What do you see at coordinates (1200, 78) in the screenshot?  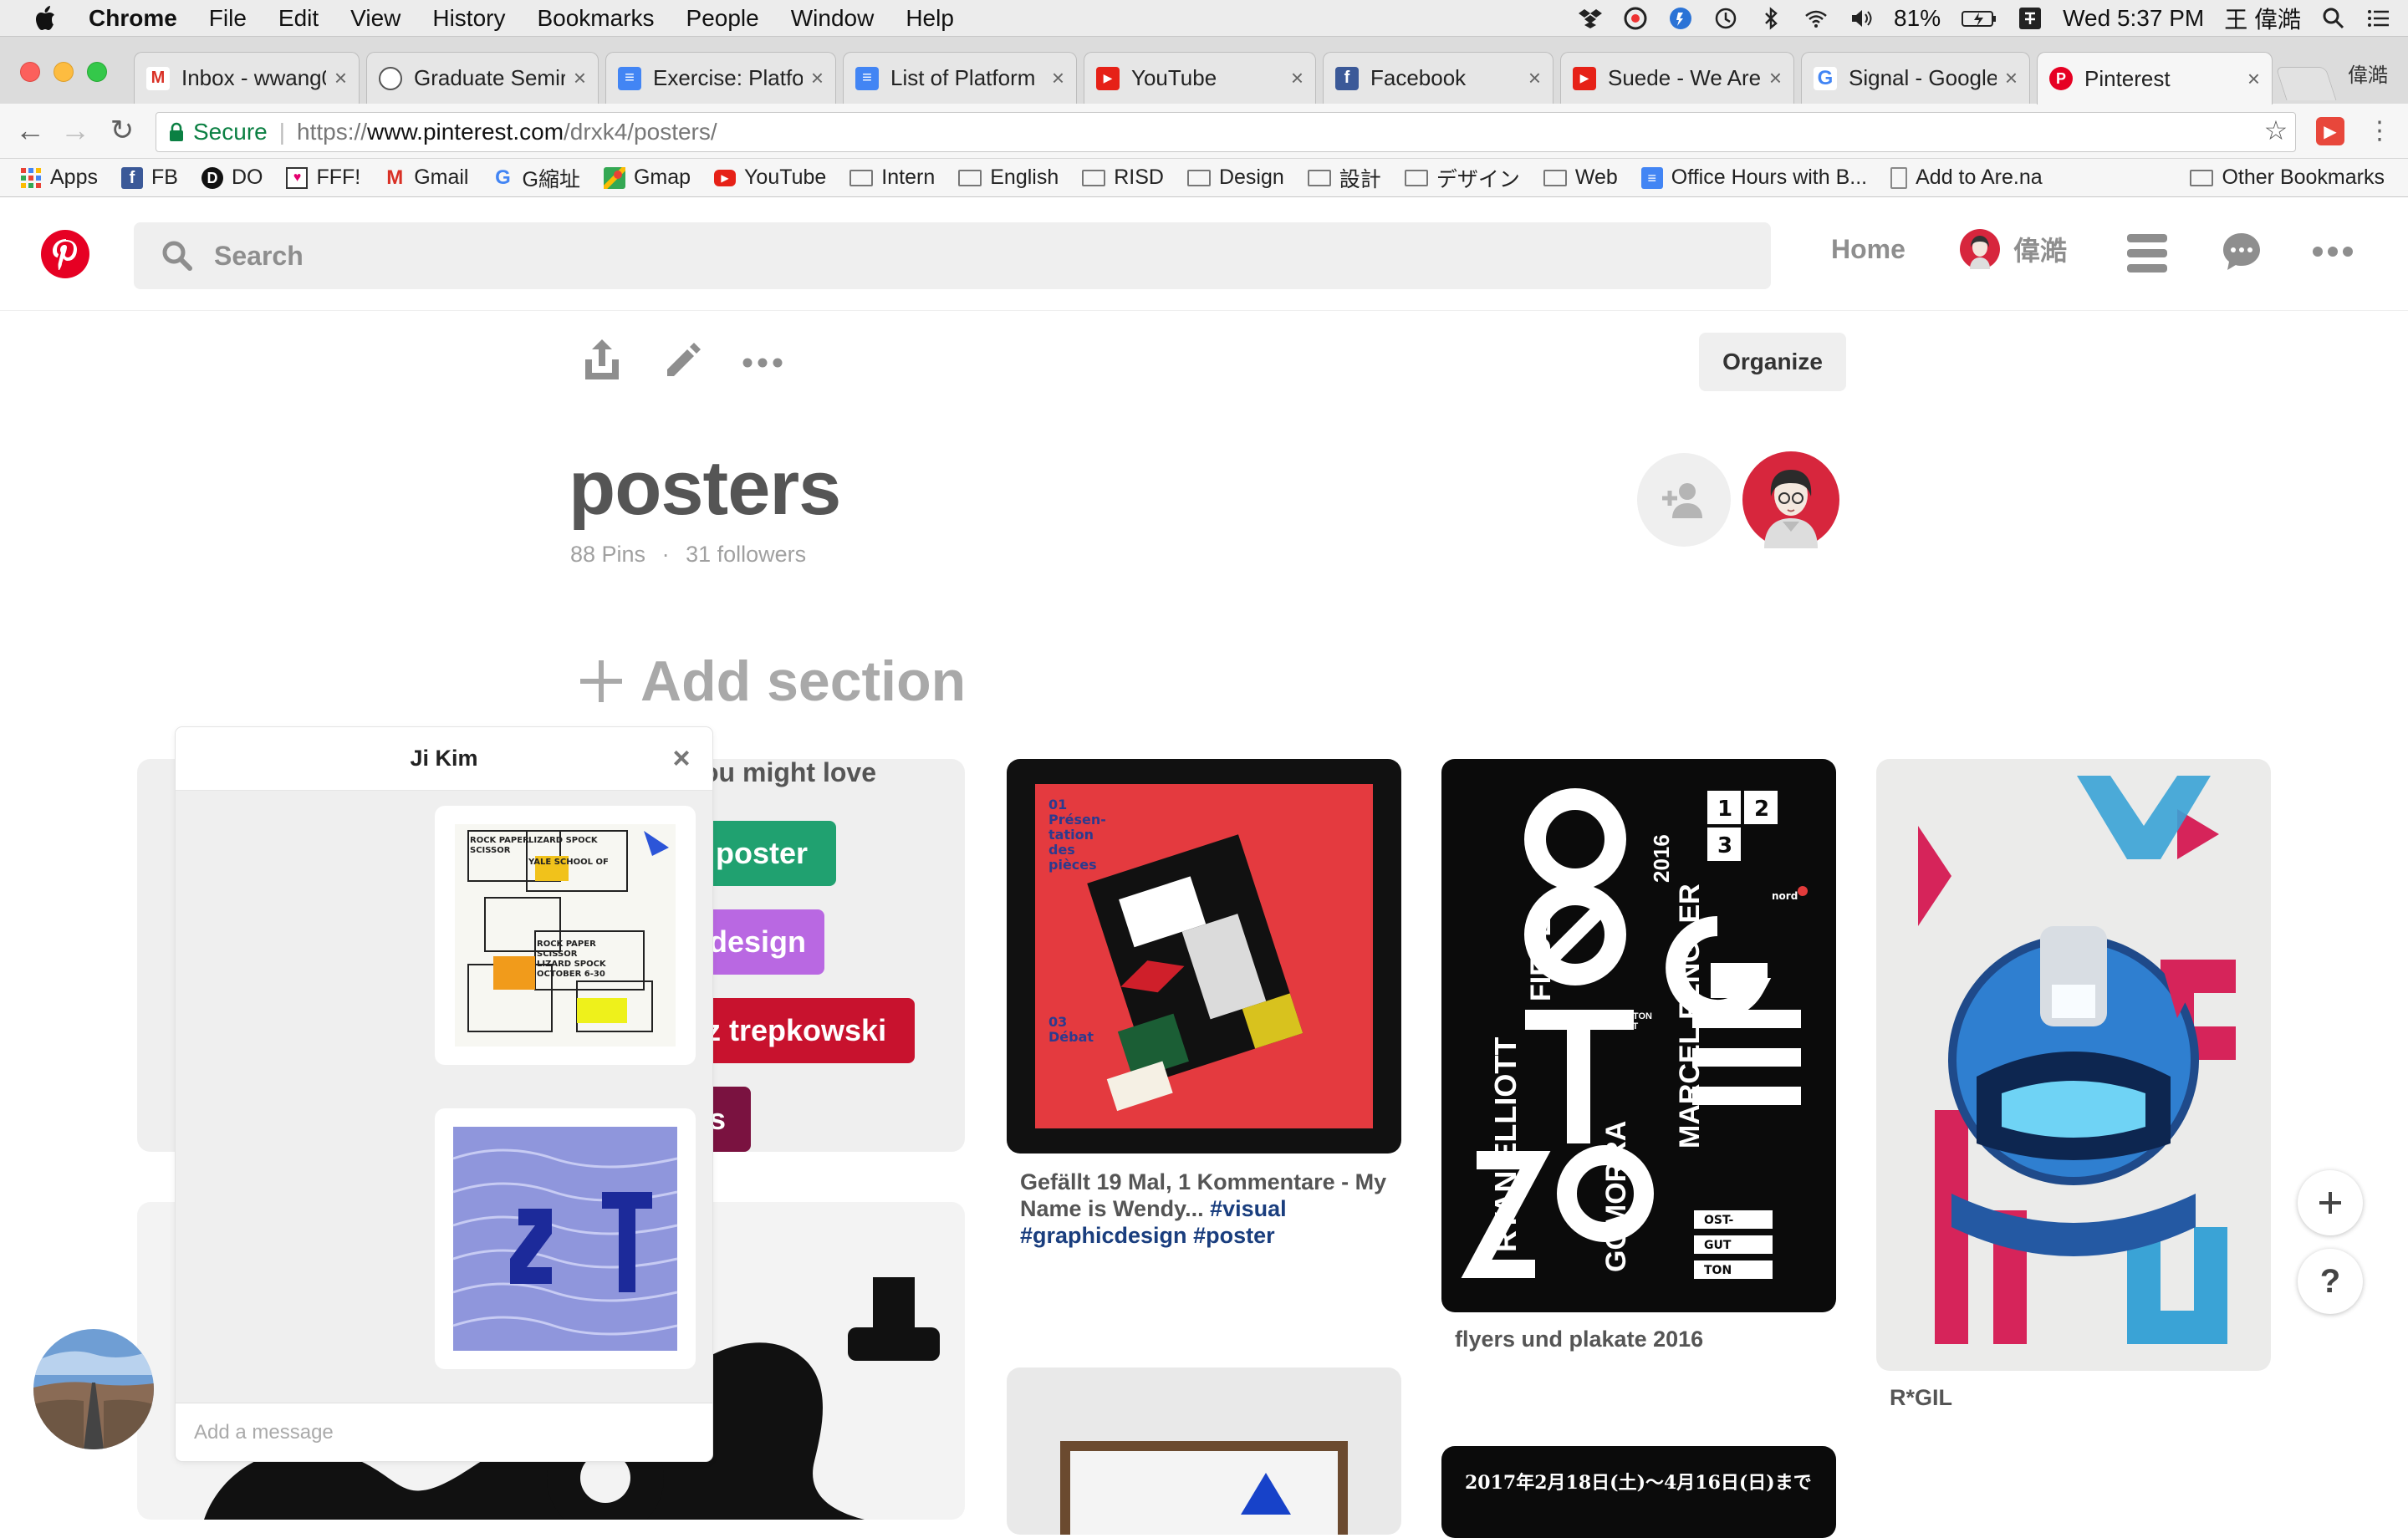 I see `tab-youtube: ▶ YouTube ×` at bounding box center [1200, 78].